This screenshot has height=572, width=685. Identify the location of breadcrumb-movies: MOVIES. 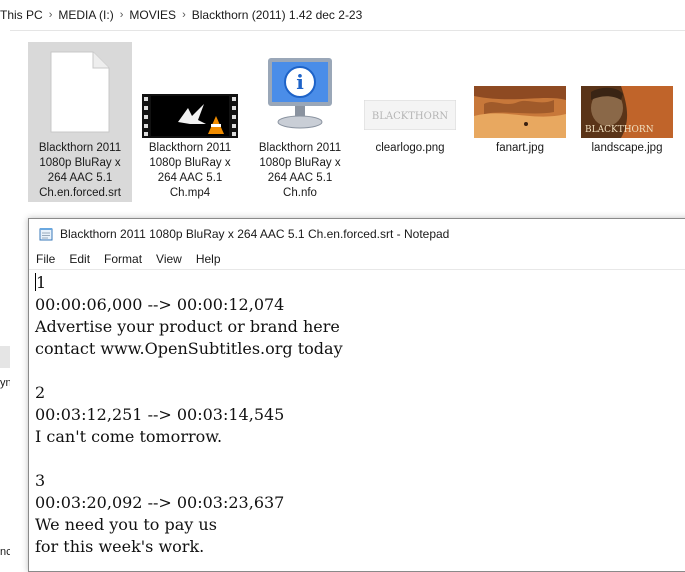
(152, 15).